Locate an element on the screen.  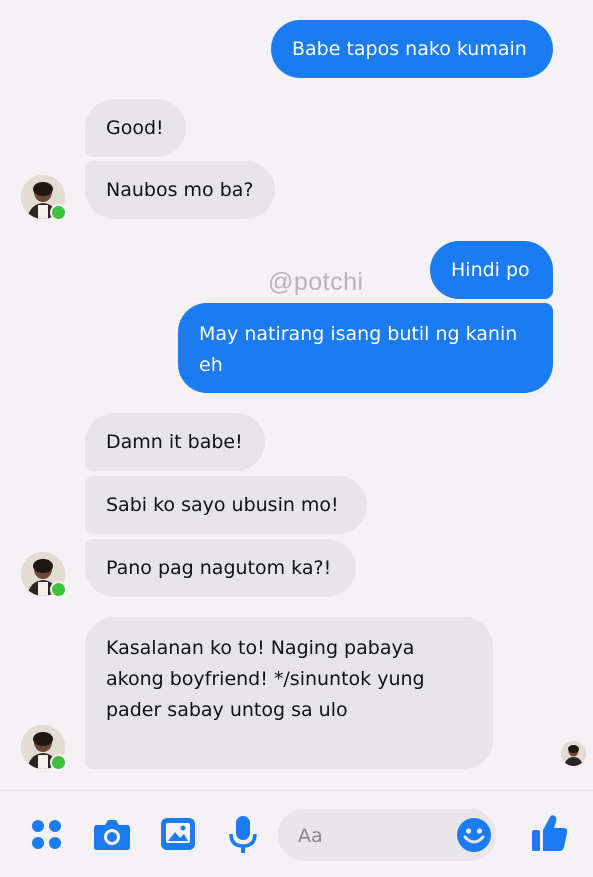
message-text: May natirang isang butil ng kanin eh is located at coordinates (358, 349).